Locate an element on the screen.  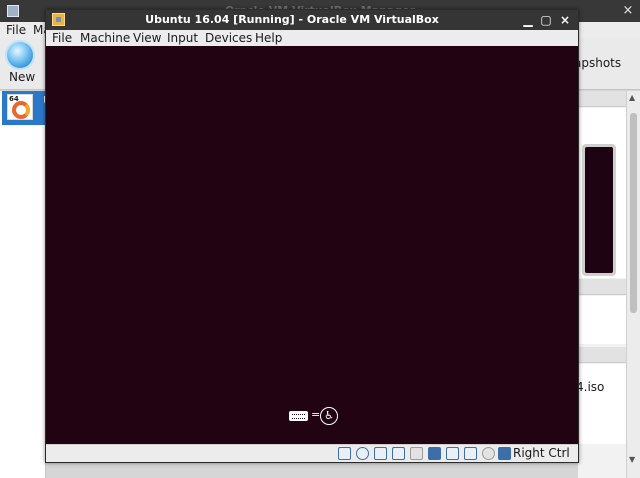
scroll-down-icon: ▼ is located at coordinates (632, 459).